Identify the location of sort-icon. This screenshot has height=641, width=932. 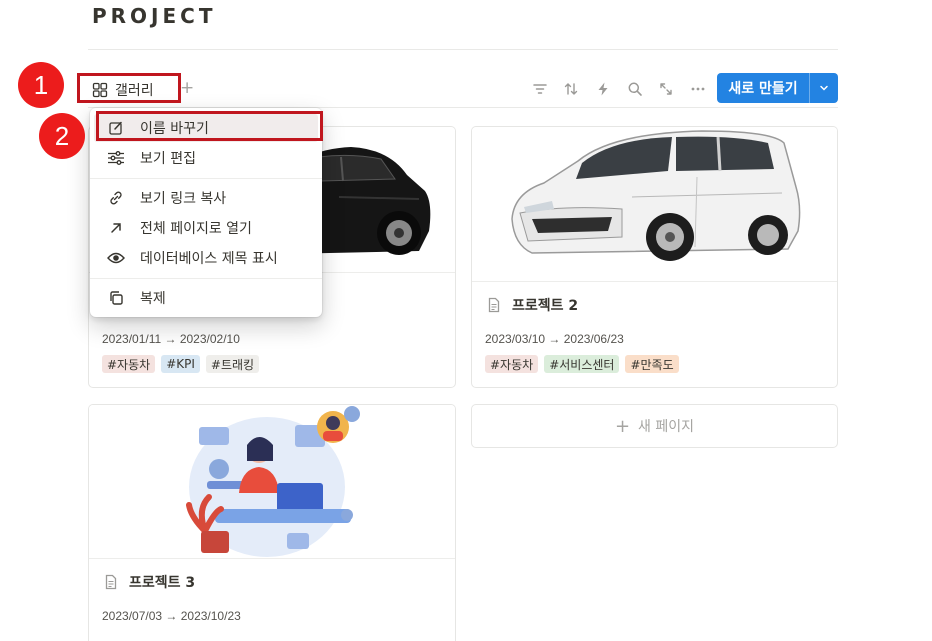
(571, 89).